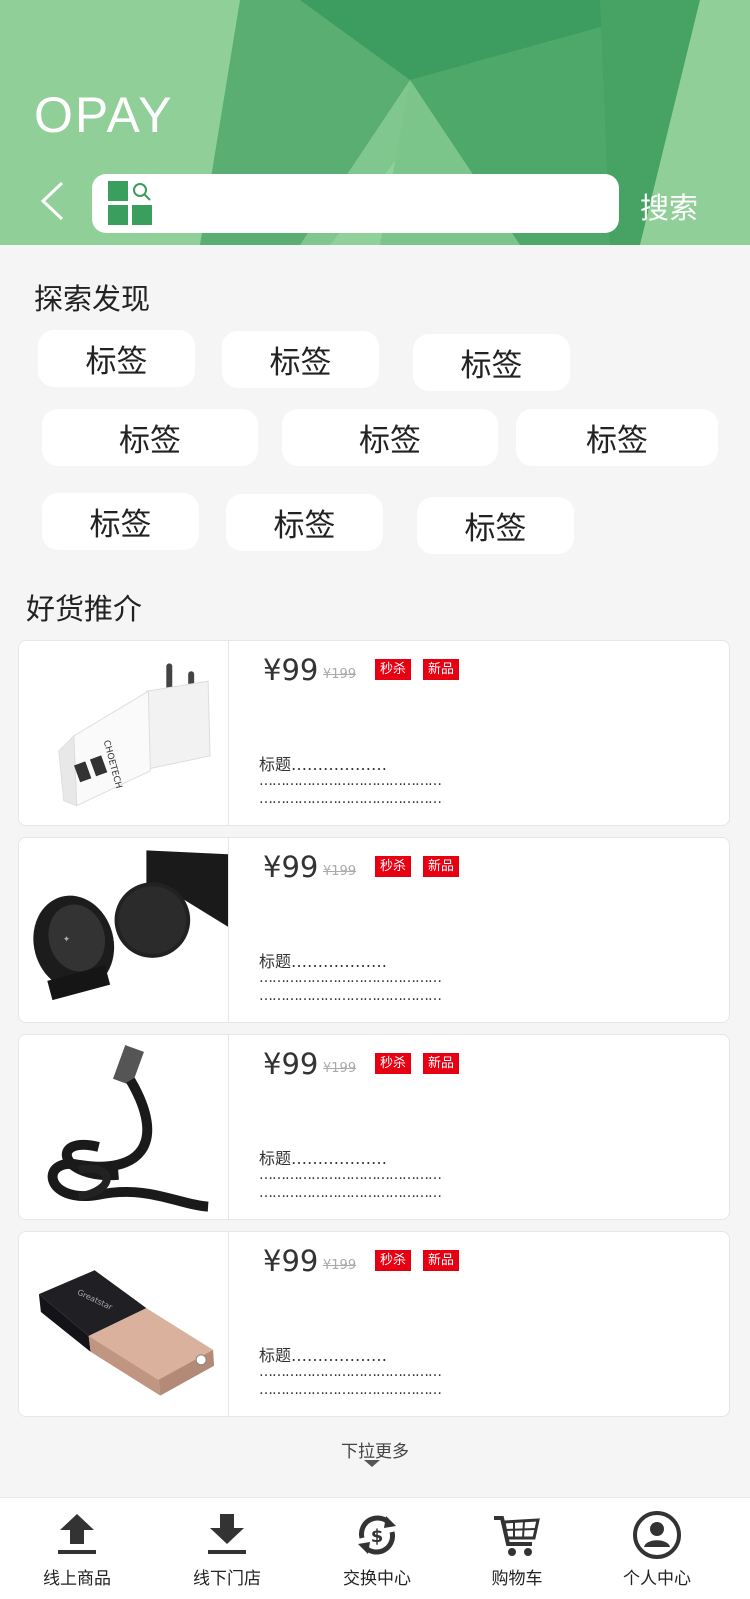  I want to click on category-search-icon, so click(131, 204).